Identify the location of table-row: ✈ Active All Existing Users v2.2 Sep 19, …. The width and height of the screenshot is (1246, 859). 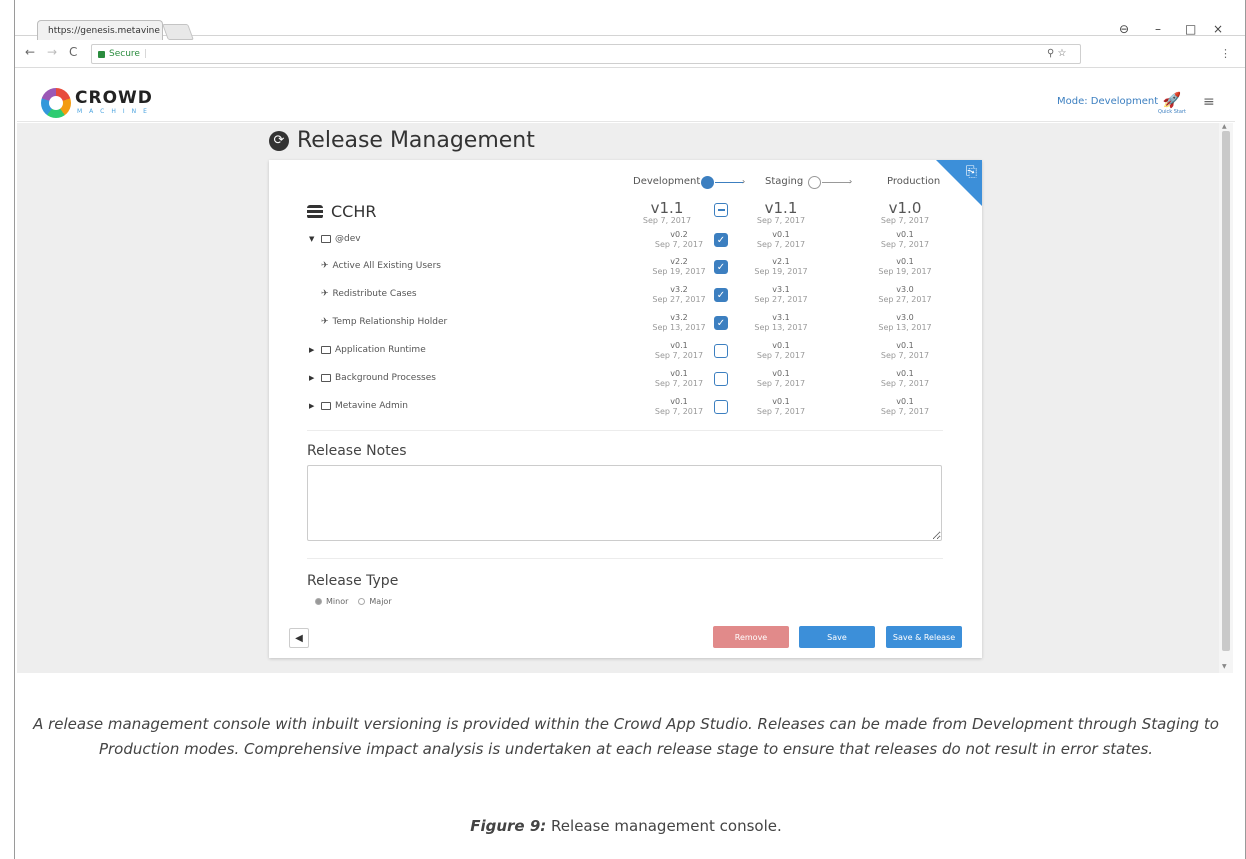
(625, 269).